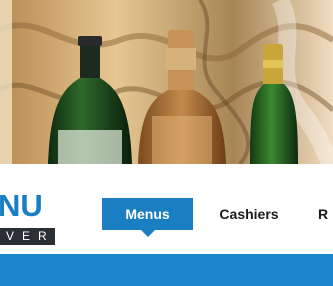 The width and height of the screenshot is (333, 286). I want to click on nav-truncated-label: R, so click(323, 214).